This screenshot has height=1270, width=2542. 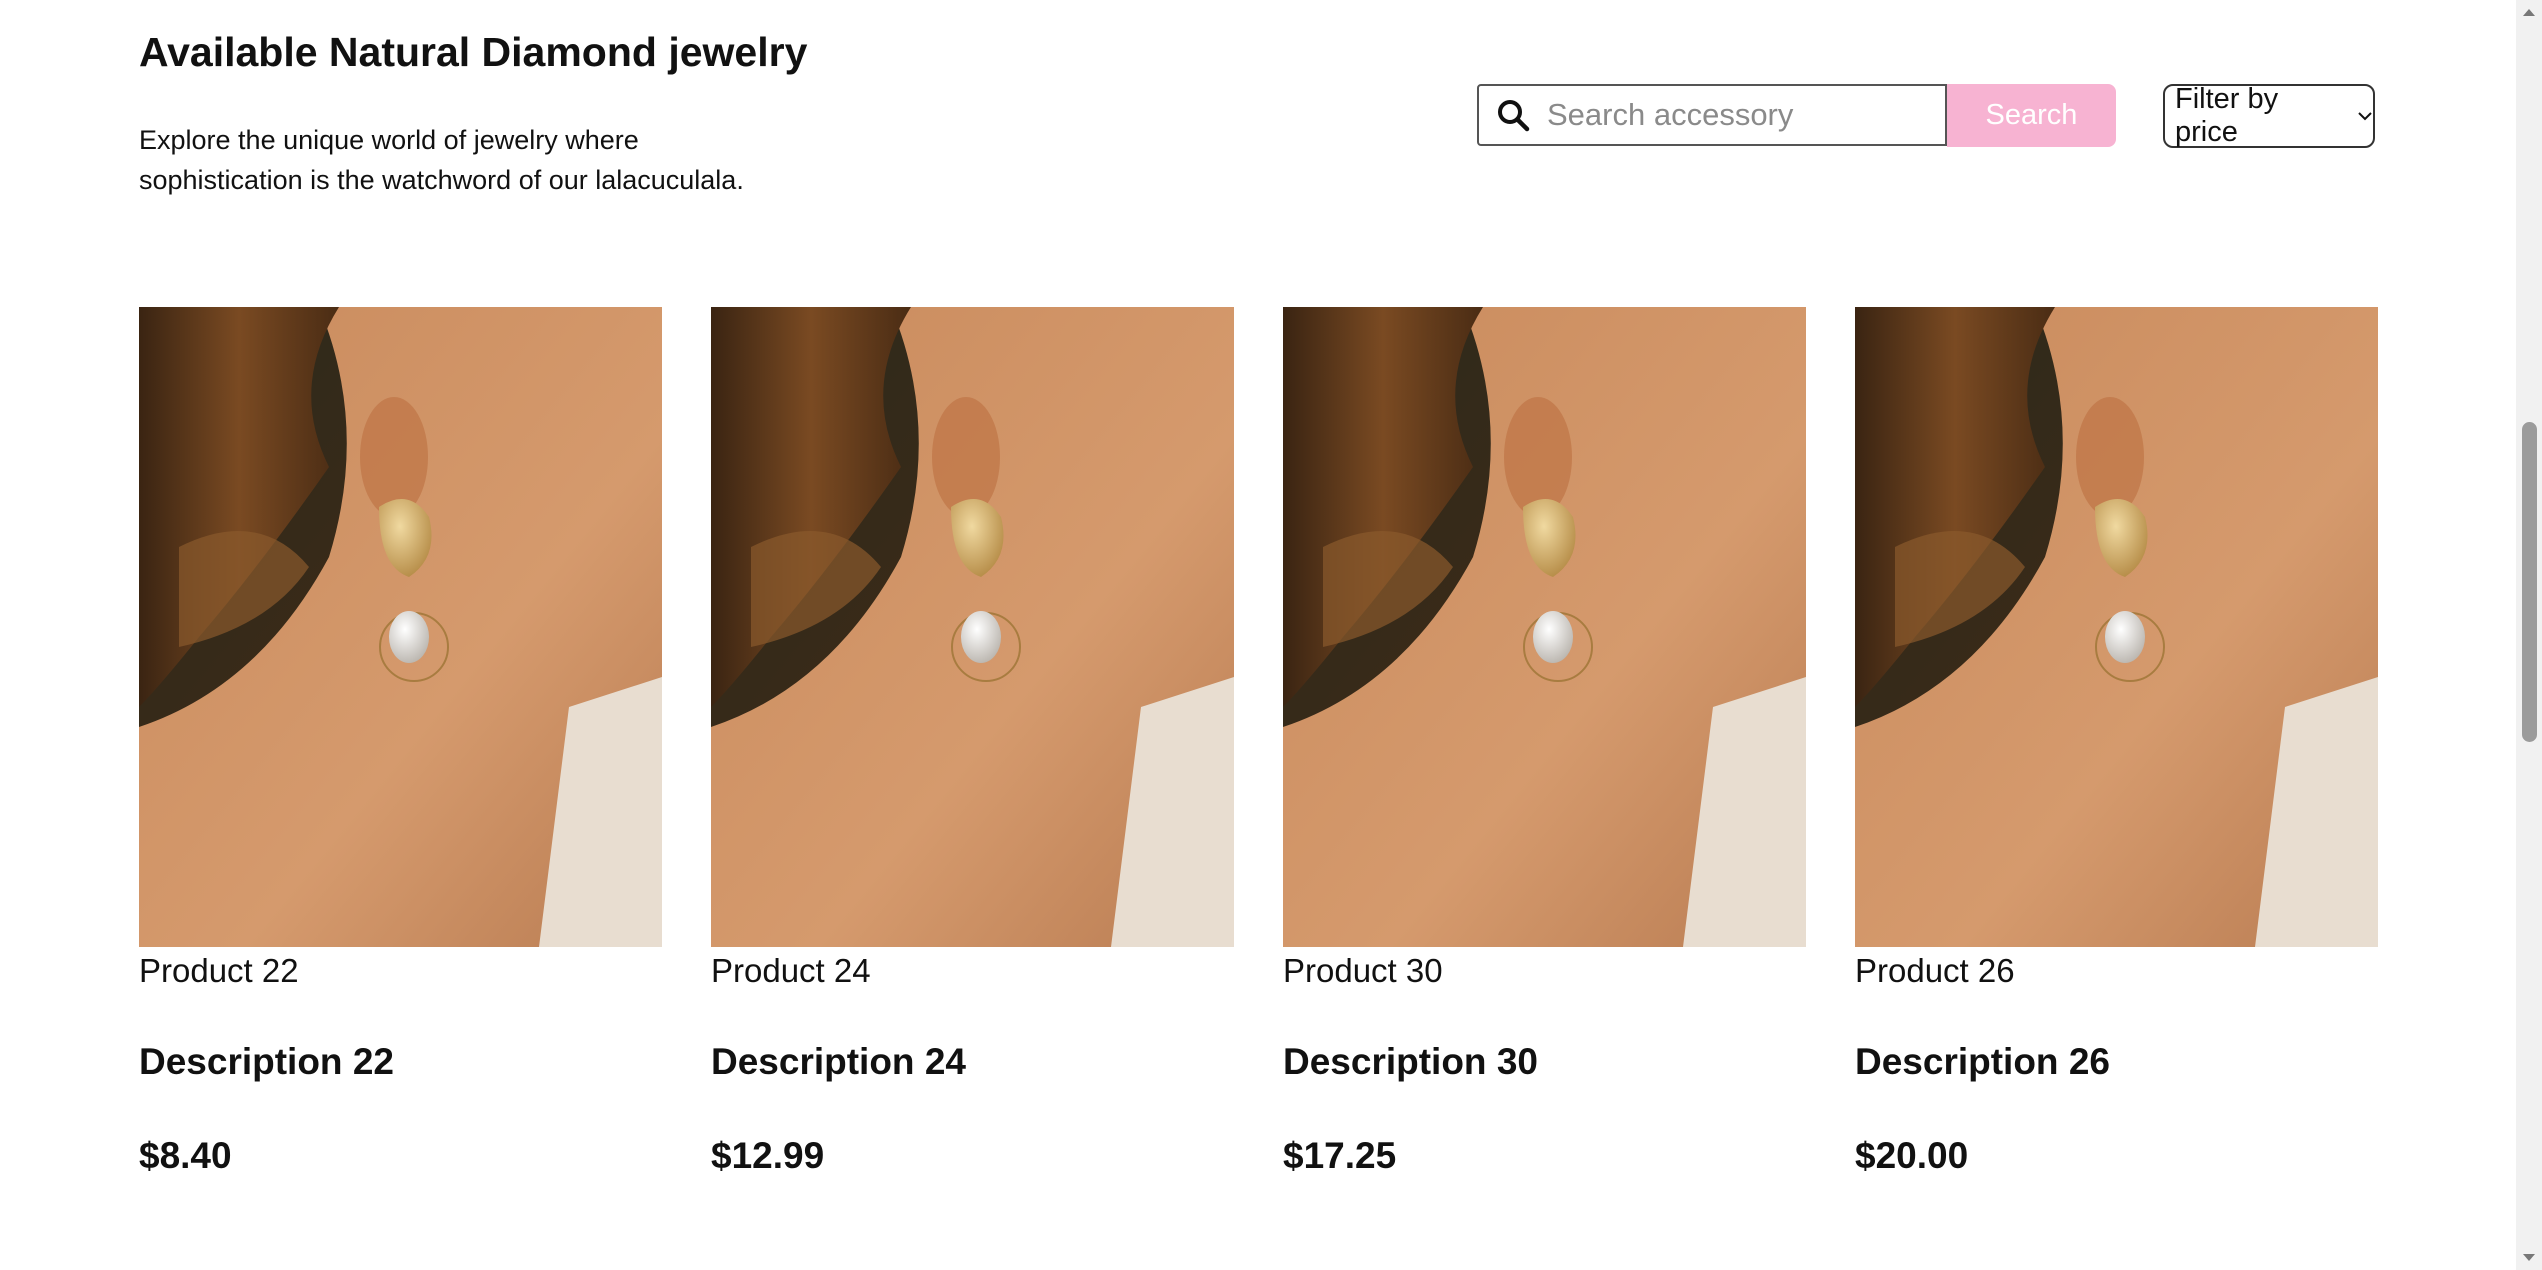 What do you see at coordinates (1982, 1061) in the screenshot?
I see `product-description: Description 26` at bounding box center [1982, 1061].